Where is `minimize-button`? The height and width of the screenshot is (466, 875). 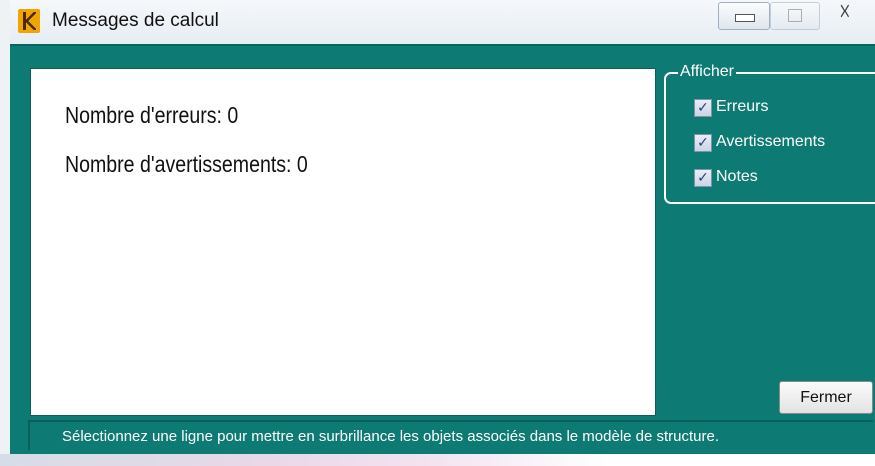 minimize-button is located at coordinates (744, 16).